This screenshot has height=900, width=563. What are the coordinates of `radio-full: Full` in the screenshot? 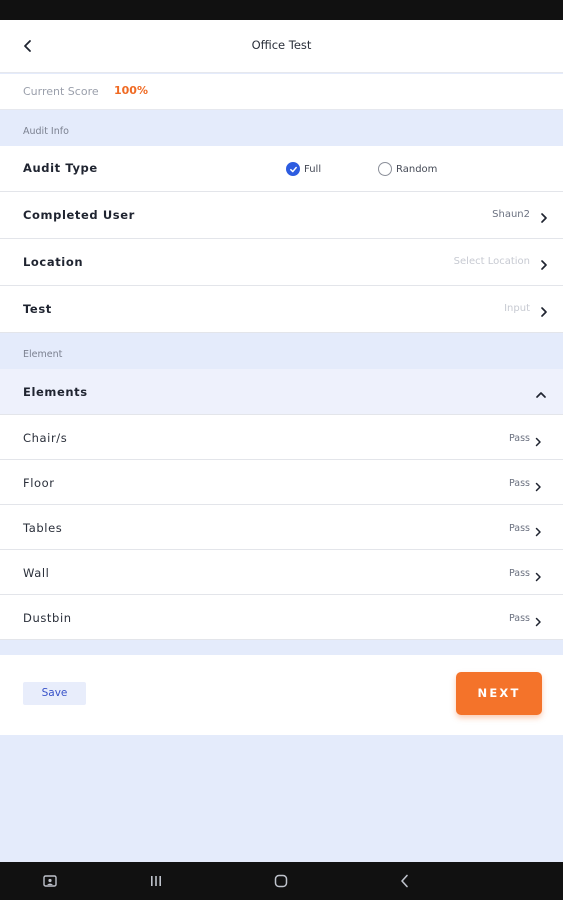 It's located at (303, 169).